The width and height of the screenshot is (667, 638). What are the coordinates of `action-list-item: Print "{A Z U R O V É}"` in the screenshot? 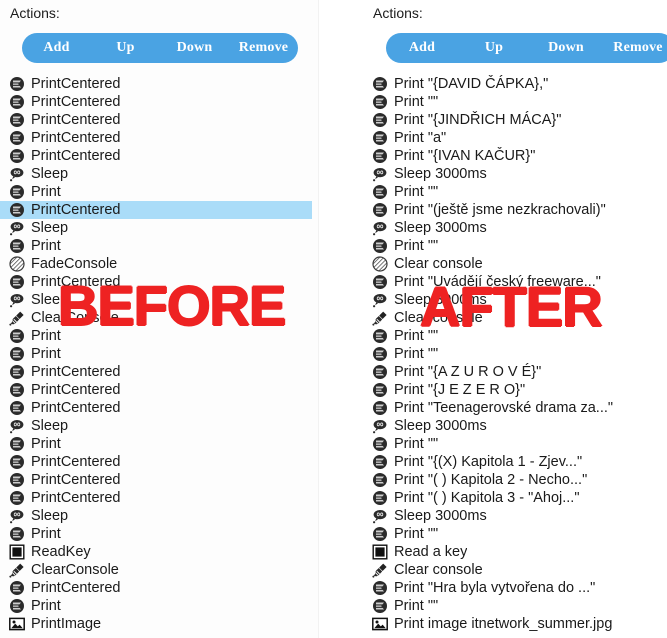 It's located at (513, 372).